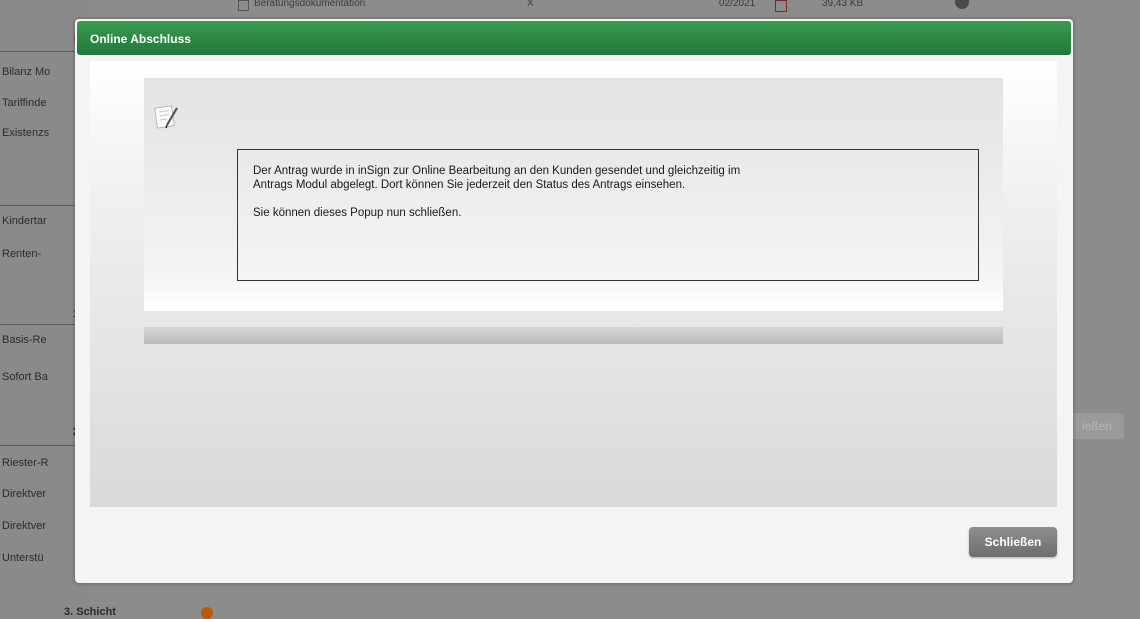 This screenshot has width=1140, height=619. What do you see at coordinates (530, 4) in the screenshot?
I see `document-mark: X` at bounding box center [530, 4].